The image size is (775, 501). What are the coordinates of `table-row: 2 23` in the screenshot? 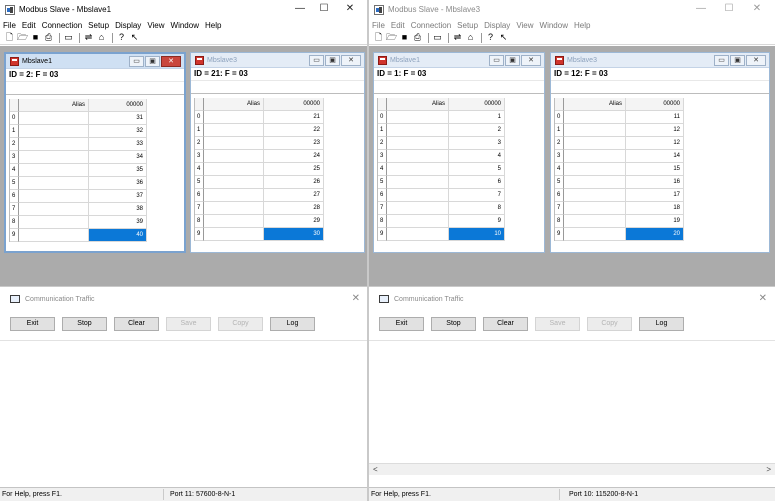 It's located at (259, 143).